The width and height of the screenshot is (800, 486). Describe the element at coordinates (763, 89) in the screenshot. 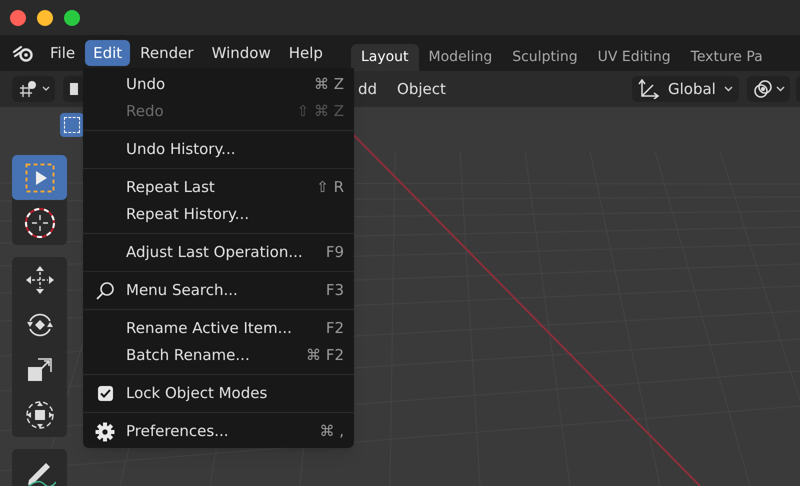

I see `link-icon` at that location.